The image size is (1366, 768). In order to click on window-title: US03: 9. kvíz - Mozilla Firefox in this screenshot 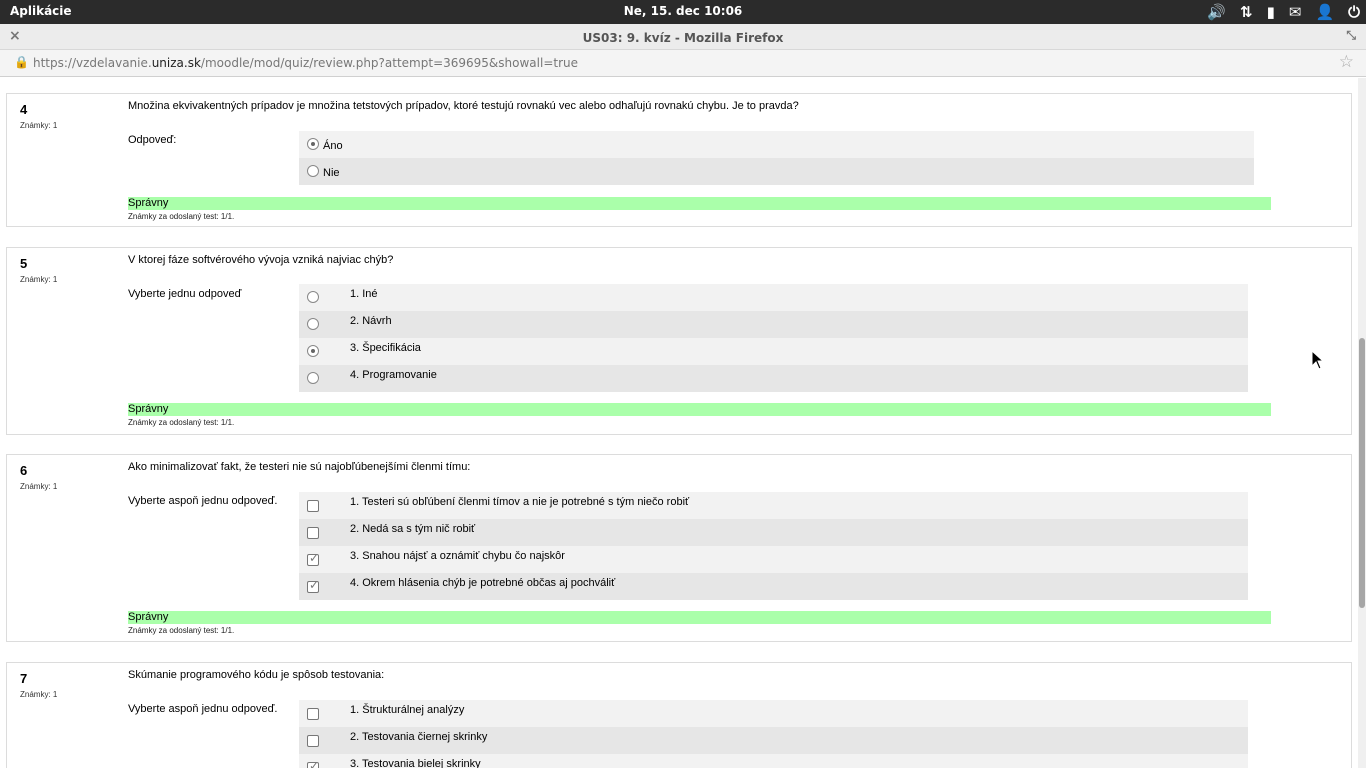, I will do `click(683, 38)`.